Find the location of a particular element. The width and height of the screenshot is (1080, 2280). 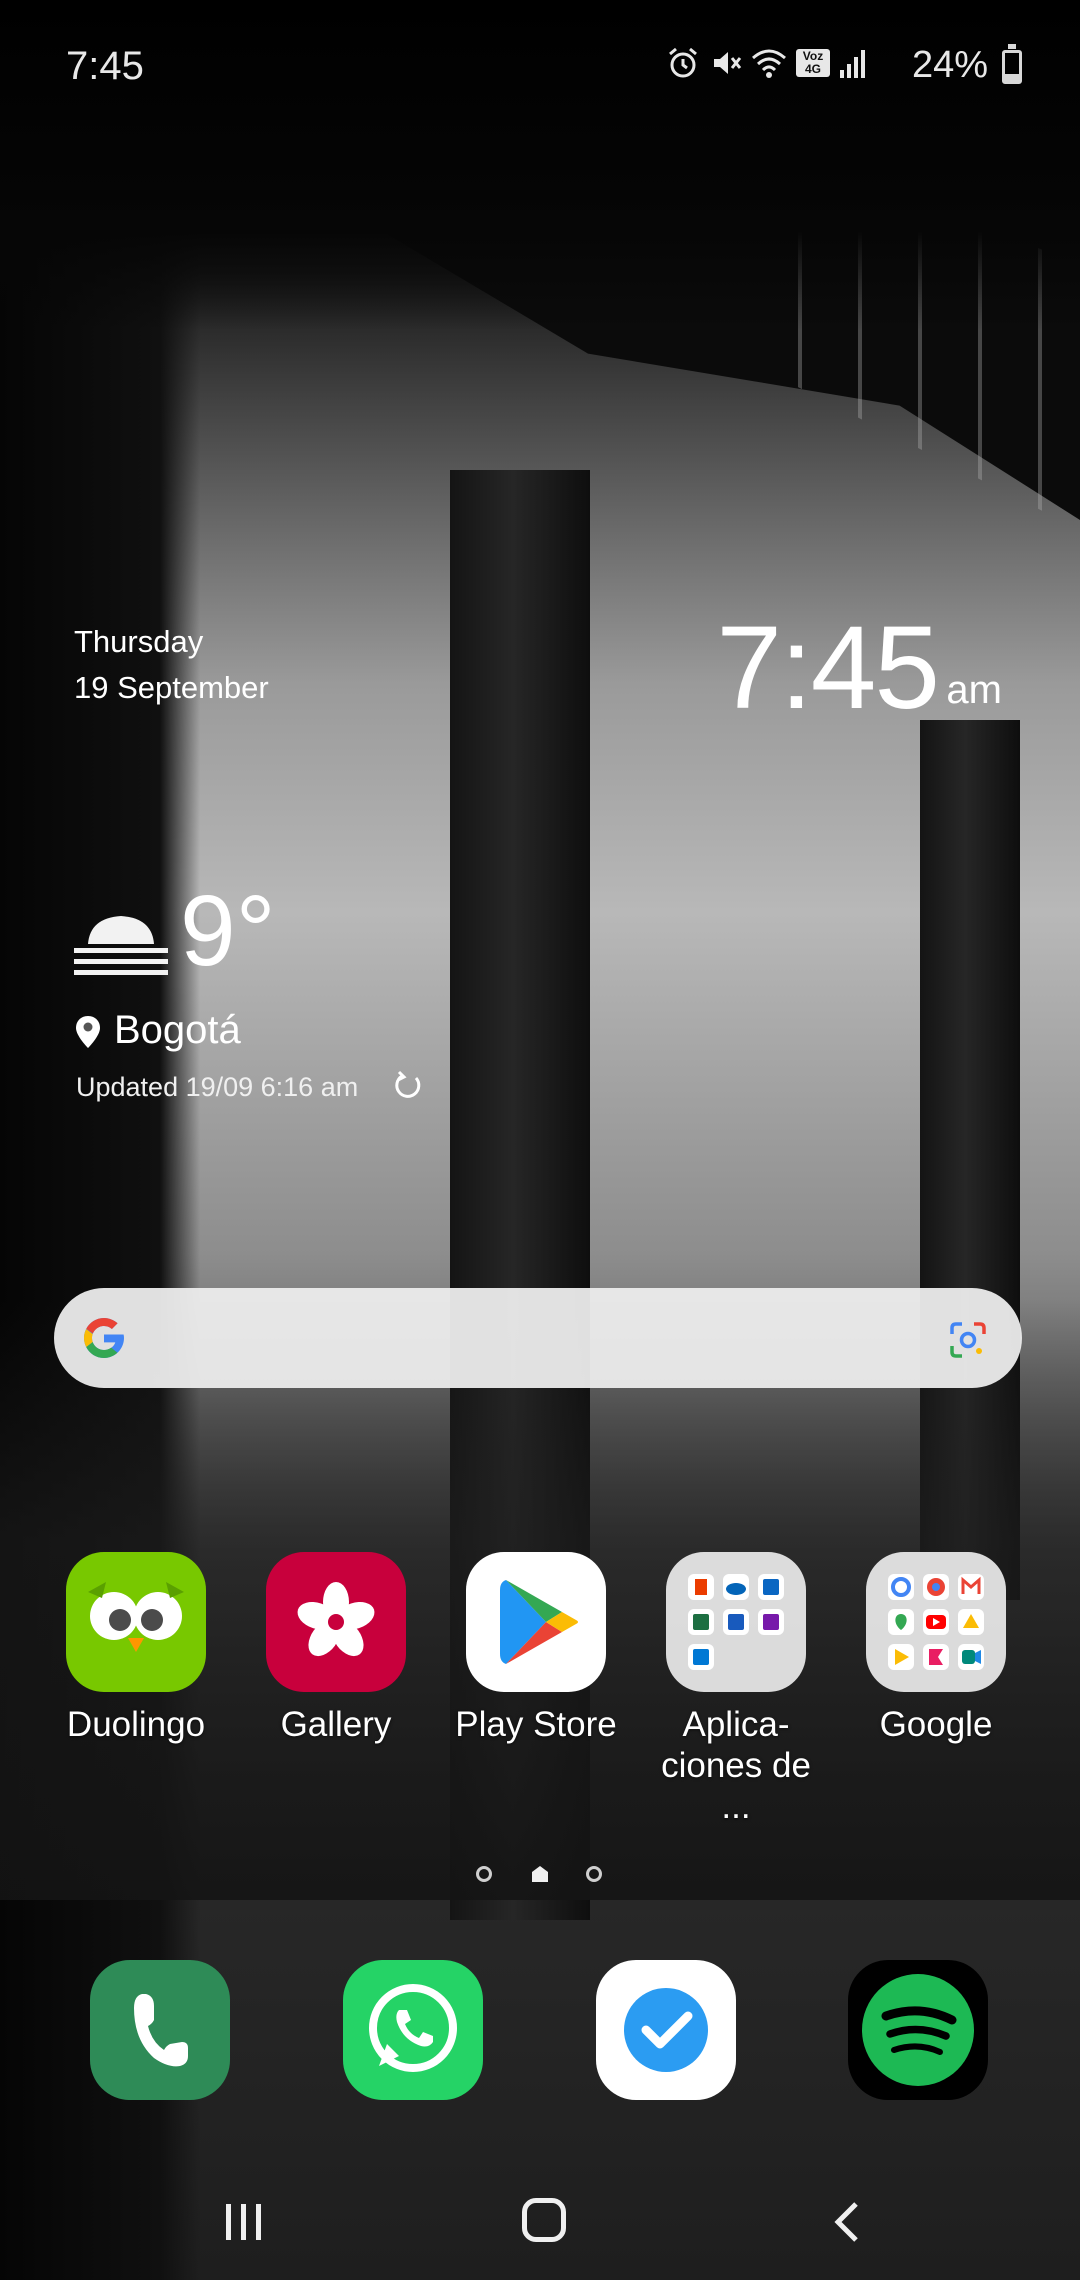

battery-percent: 24% is located at coordinates (949, 65).